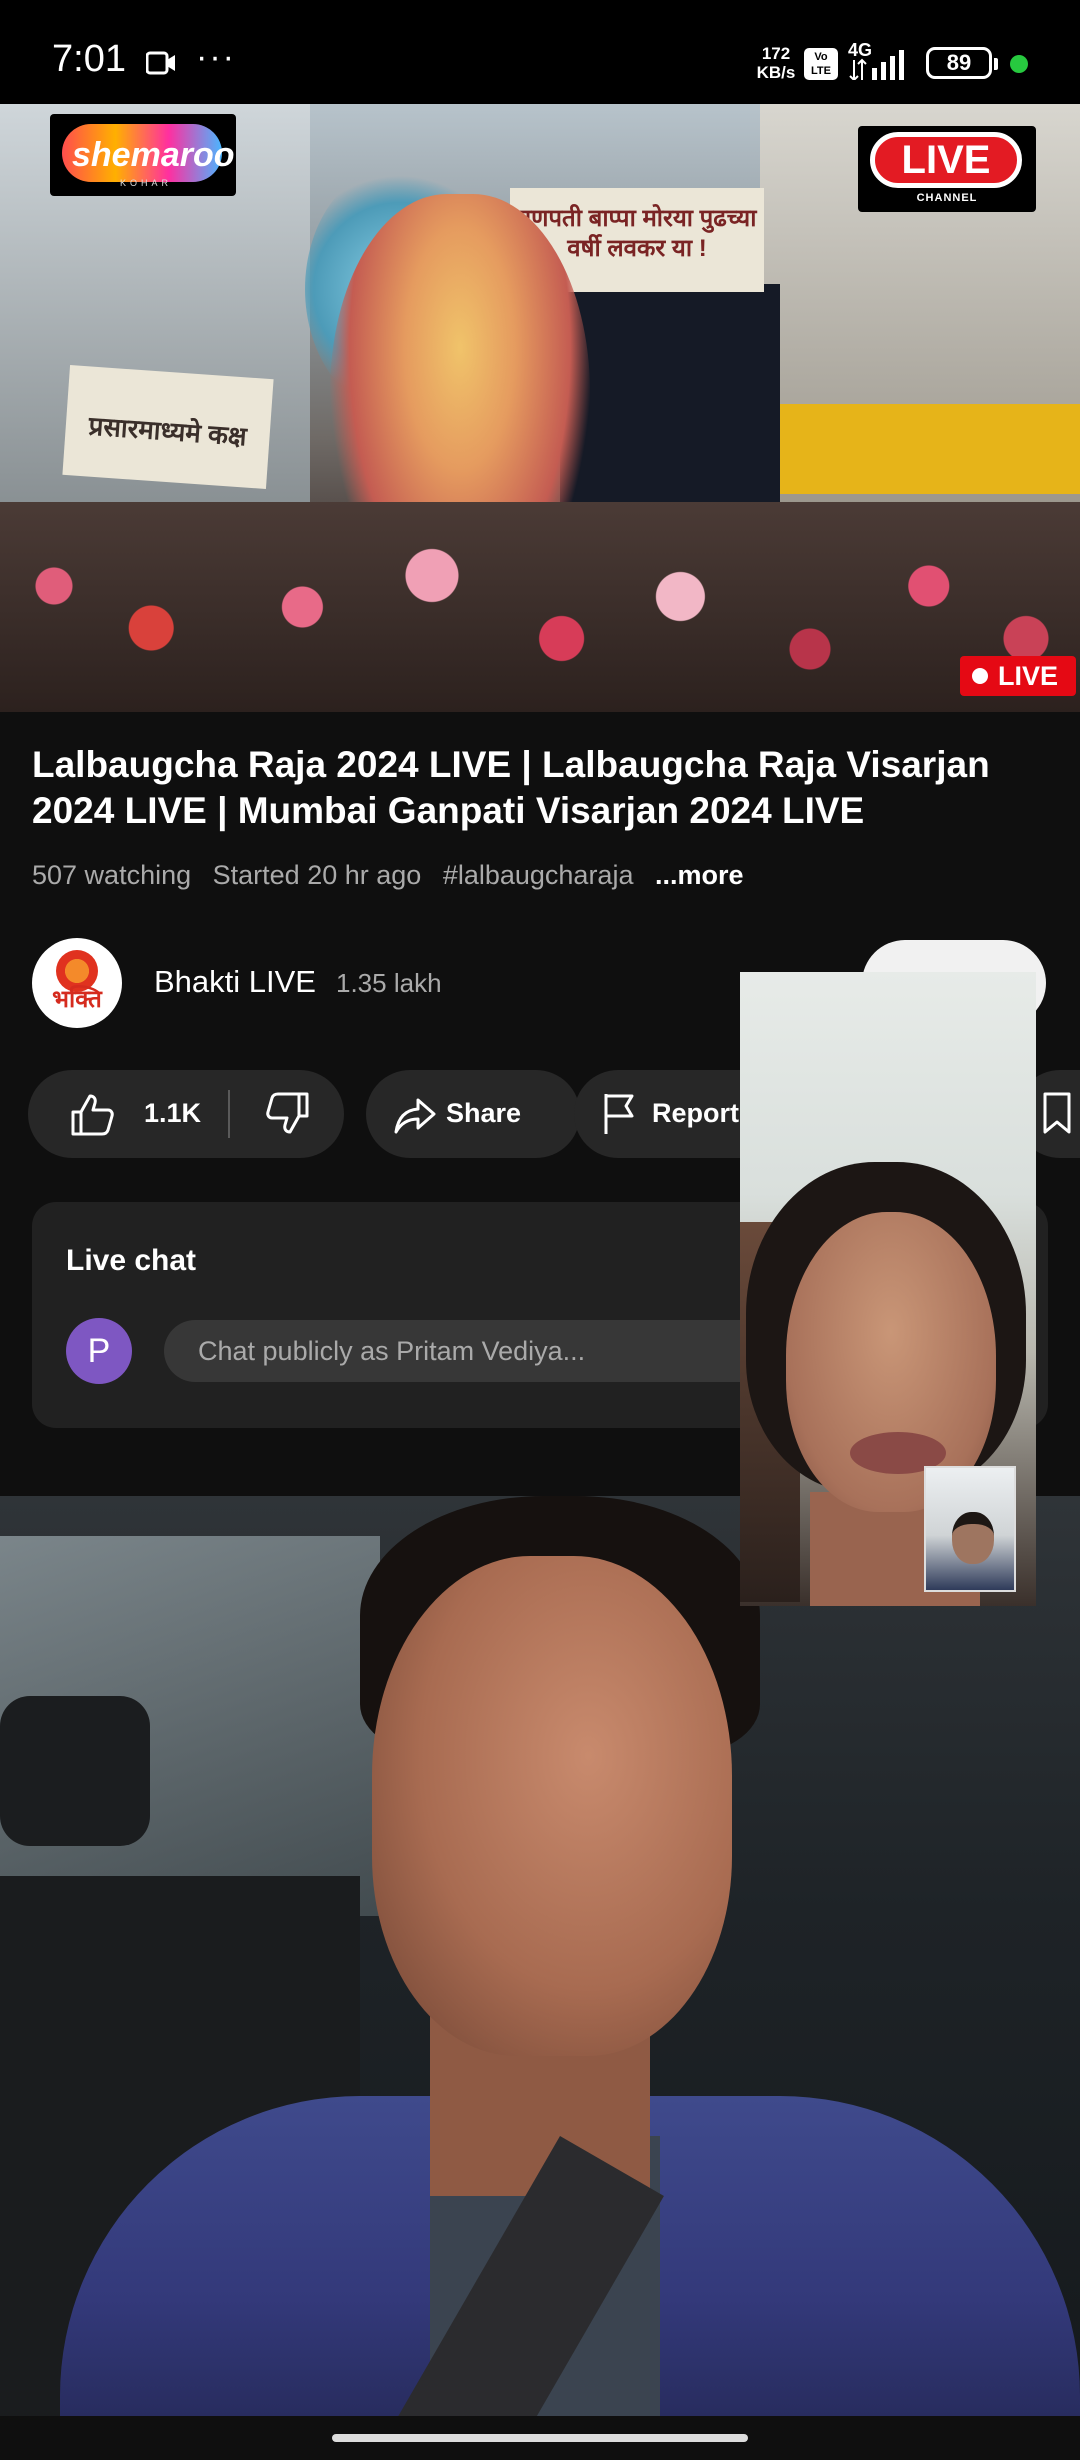 This screenshot has height=2460, width=1080. What do you see at coordinates (89, 59) in the screenshot?
I see `status-time: 7:01` at bounding box center [89, 59].